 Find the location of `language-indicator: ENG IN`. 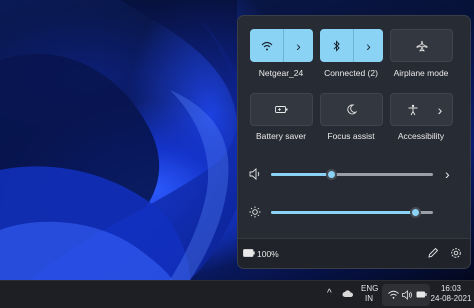

language-indicator: ENG IN is located at coordinates (370, 294).